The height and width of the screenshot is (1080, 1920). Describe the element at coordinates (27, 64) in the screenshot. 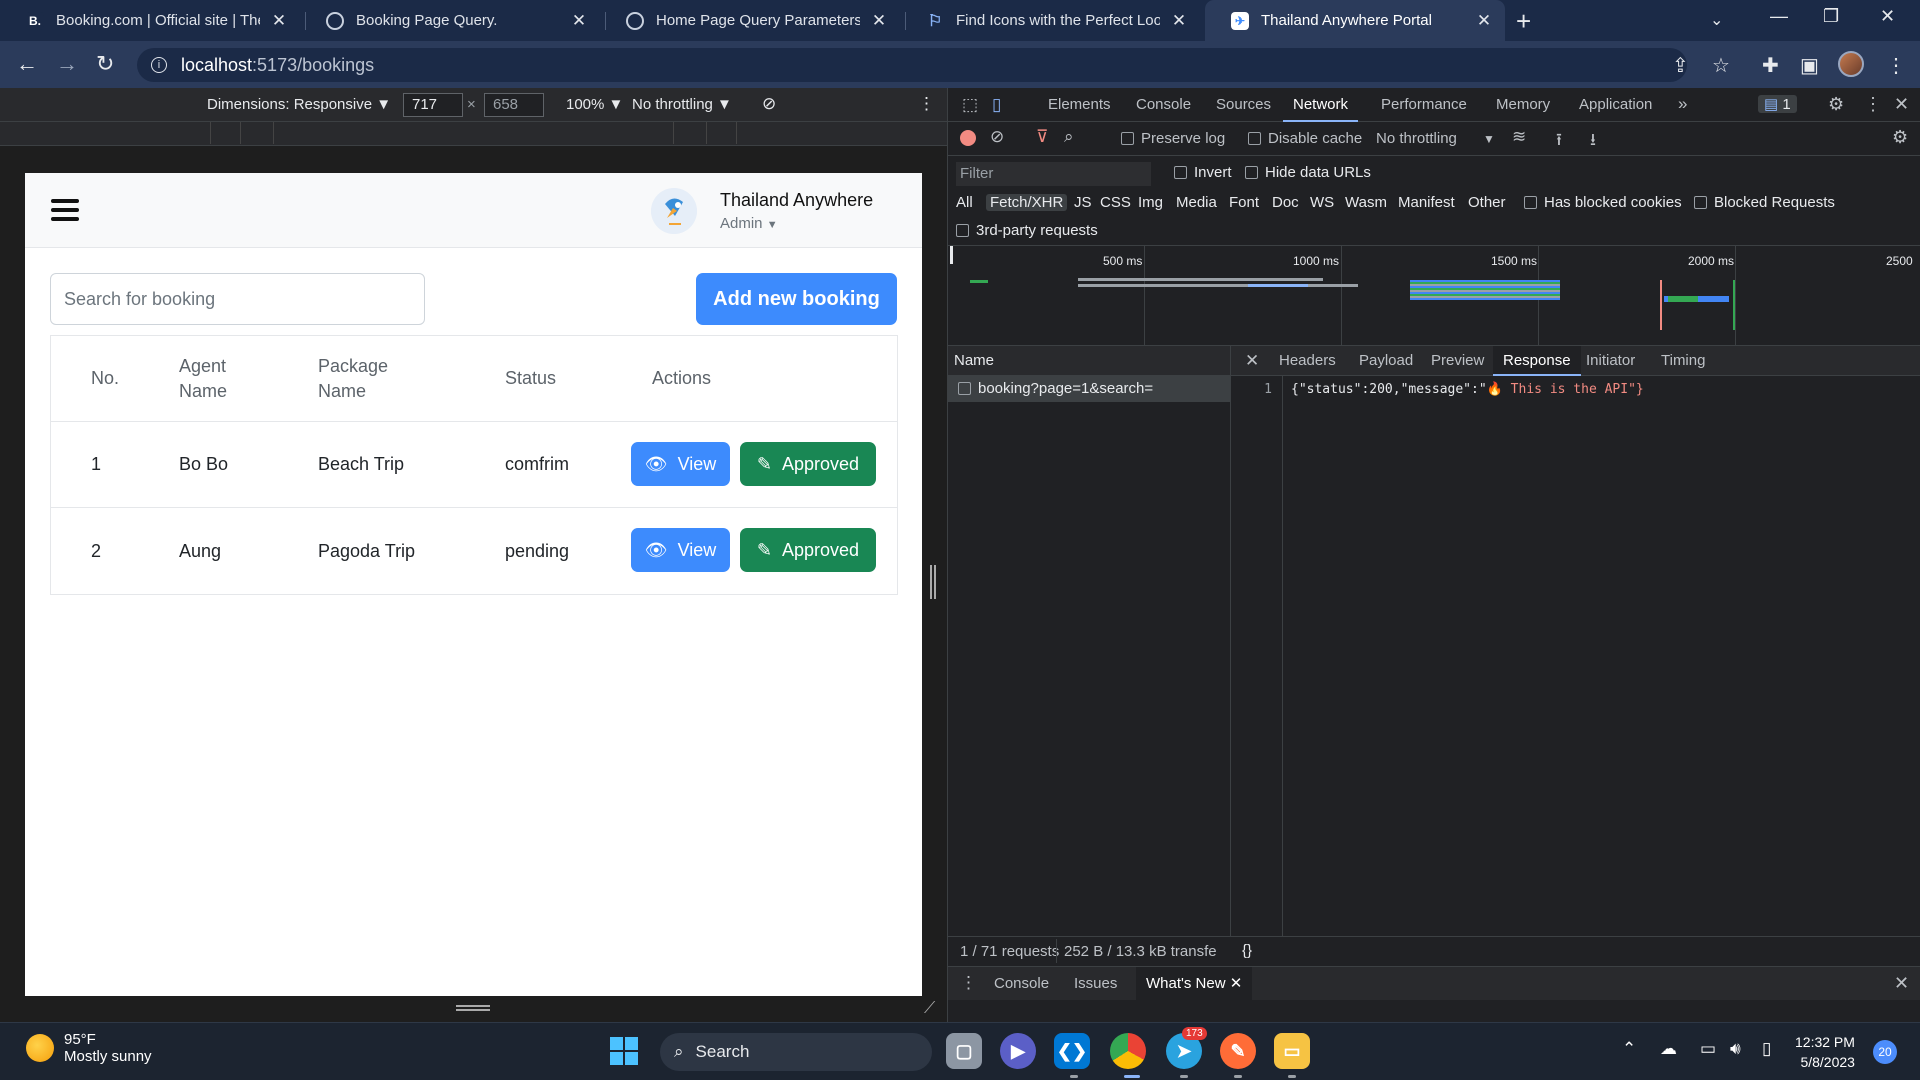

I see `back-icon: ←` at that location.